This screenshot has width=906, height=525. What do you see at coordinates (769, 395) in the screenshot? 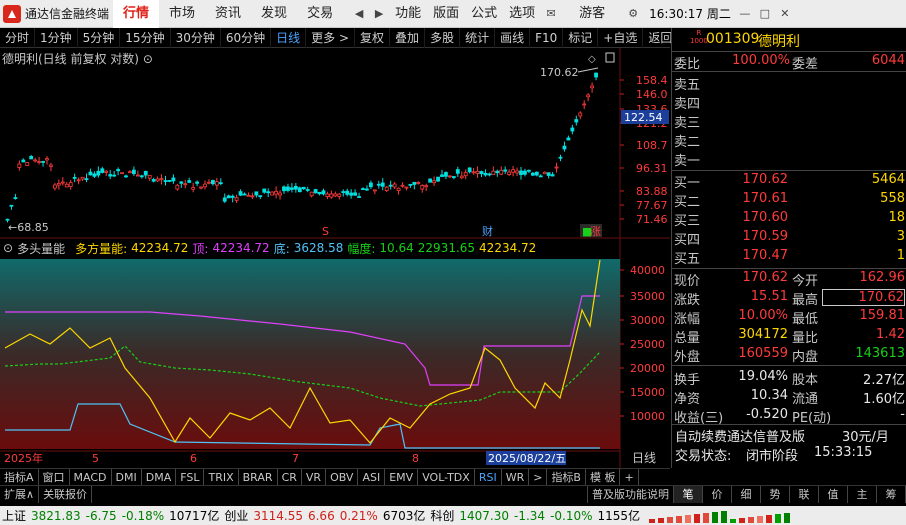
I see `stat-value: 10.34` at bounding box center [769, 395].